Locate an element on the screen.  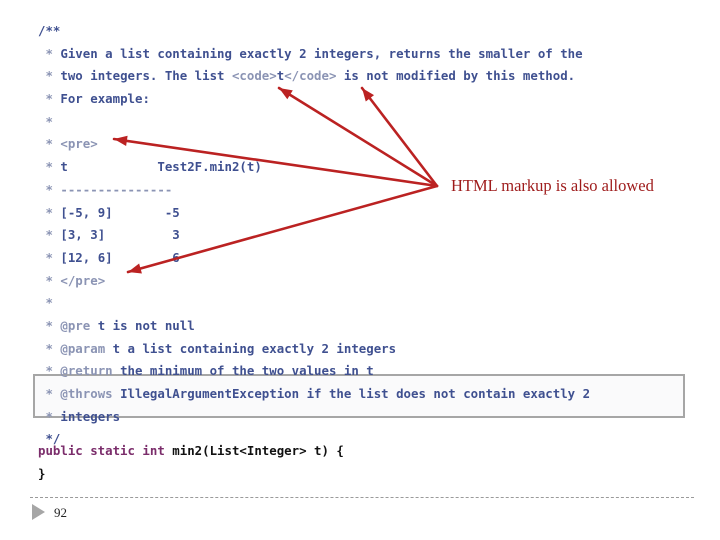
line-param-seg: * is located at coordinates (49, 348).